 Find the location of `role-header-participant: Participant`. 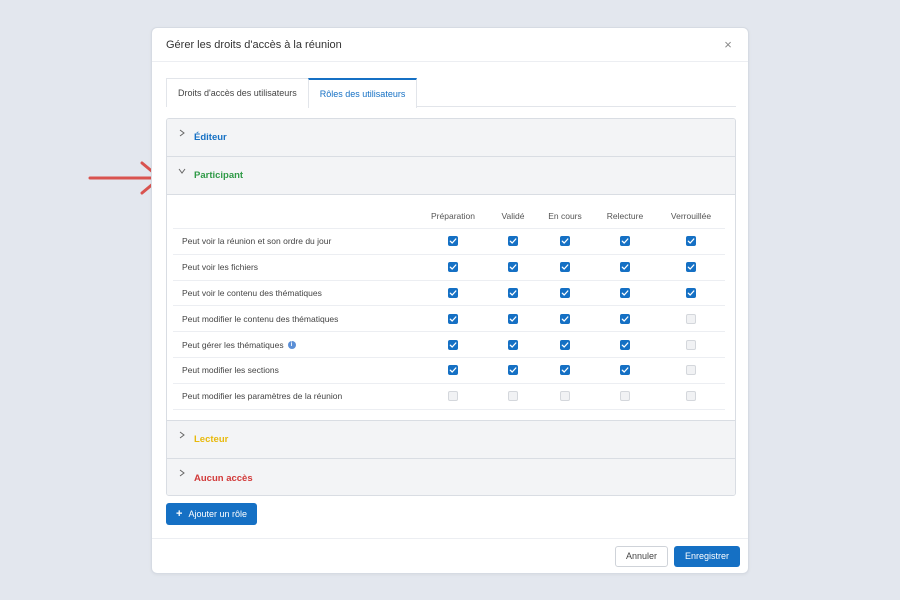

role-header-participant: Participant is located at coordinates (451, 176).